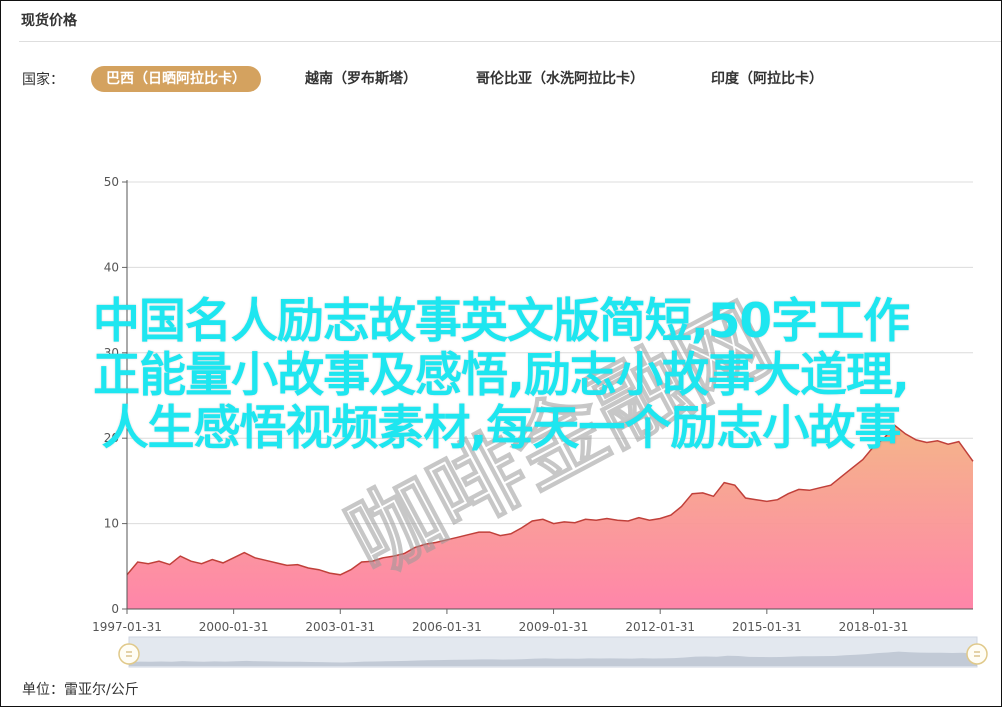  Describe the element at coordinates (977, 654) in the screenshot. I see `zoom-handle-end` at that location.